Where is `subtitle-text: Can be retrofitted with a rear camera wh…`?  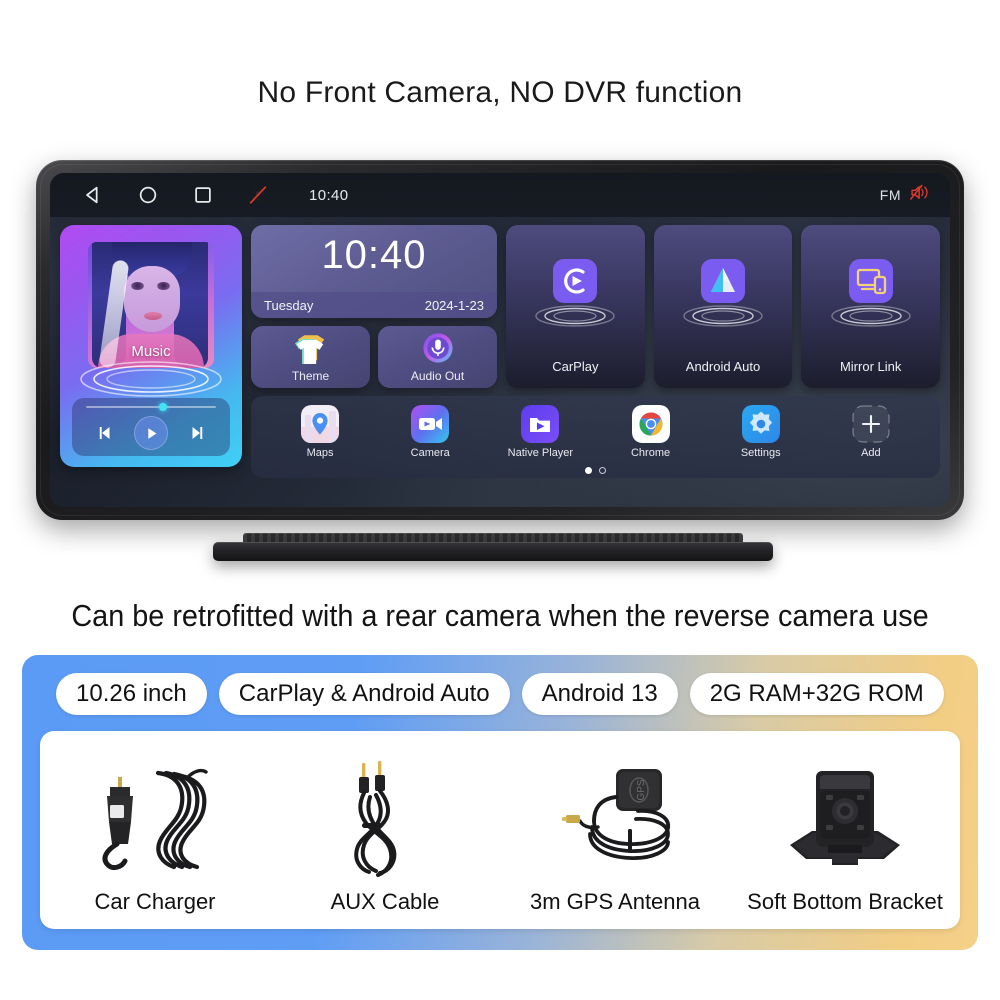
subtitle-text: Can be retrofitted with a rear camera wh… is located at coordinates (500, 615).